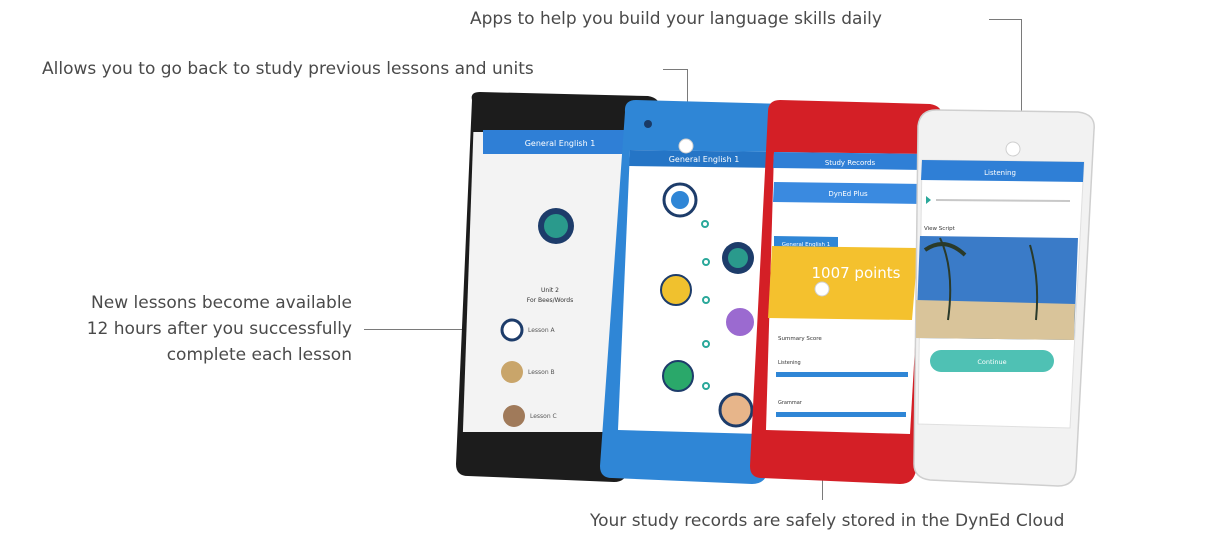  I want to click on phone1-header: General English 1, so click(560, 143).